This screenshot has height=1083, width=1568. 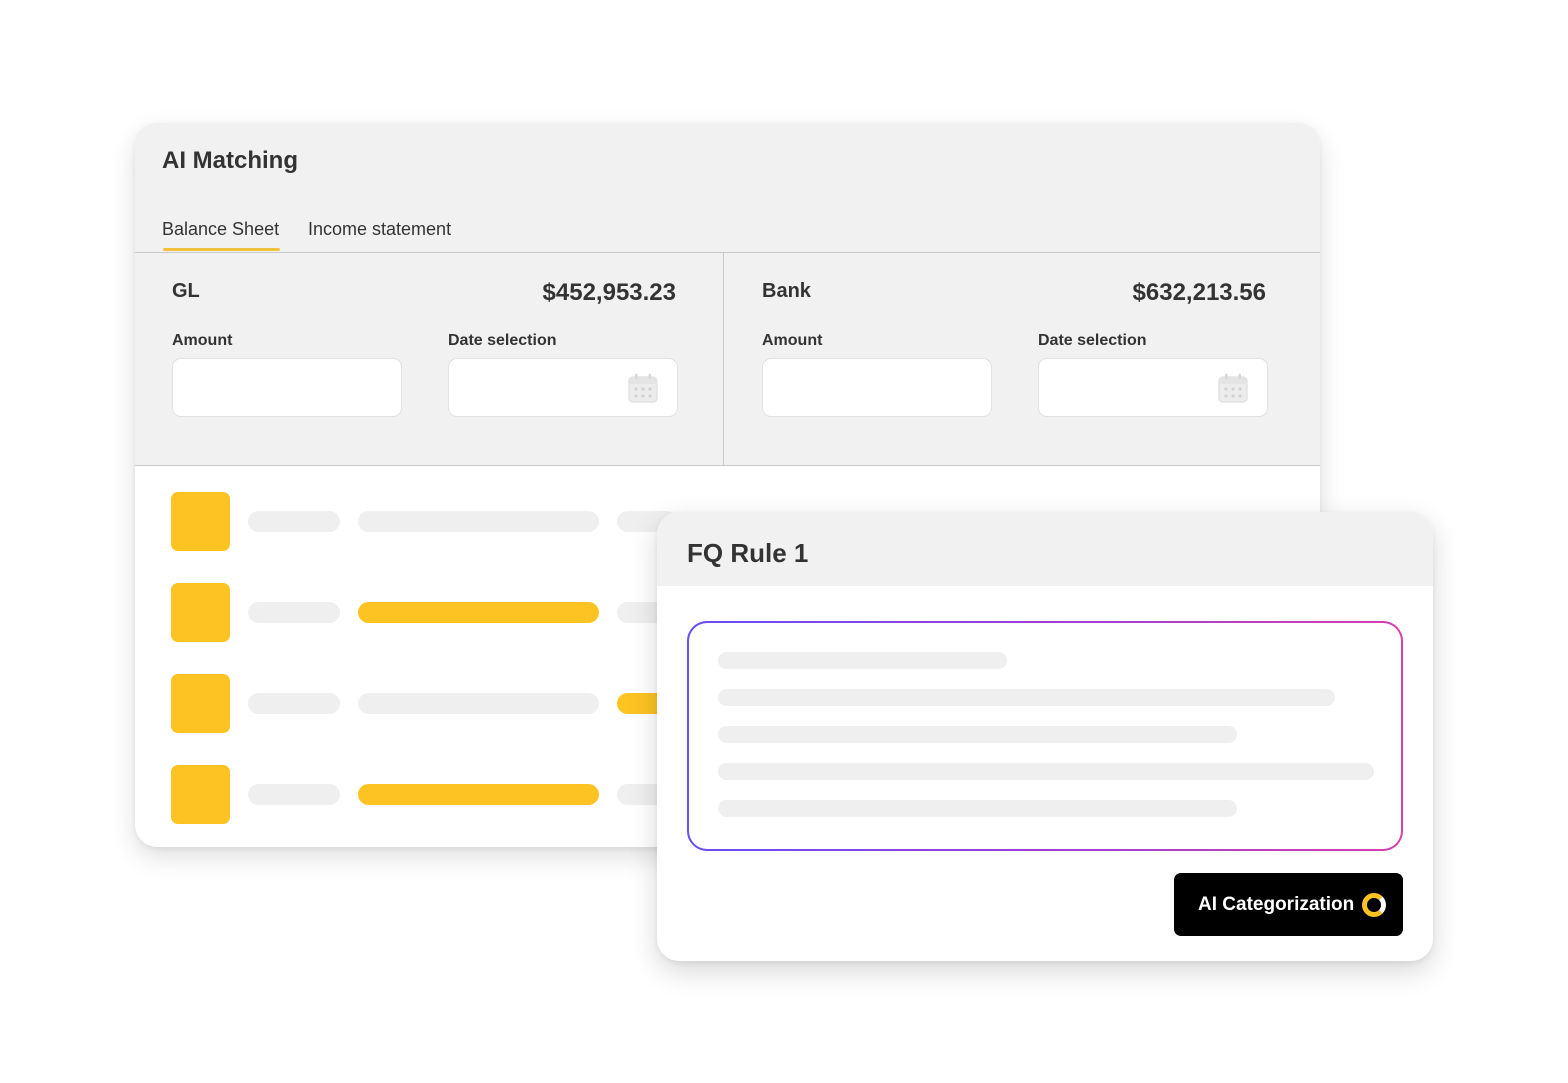 I want to click on tab-income-statement: Income statement, so click(x=379, y=229).